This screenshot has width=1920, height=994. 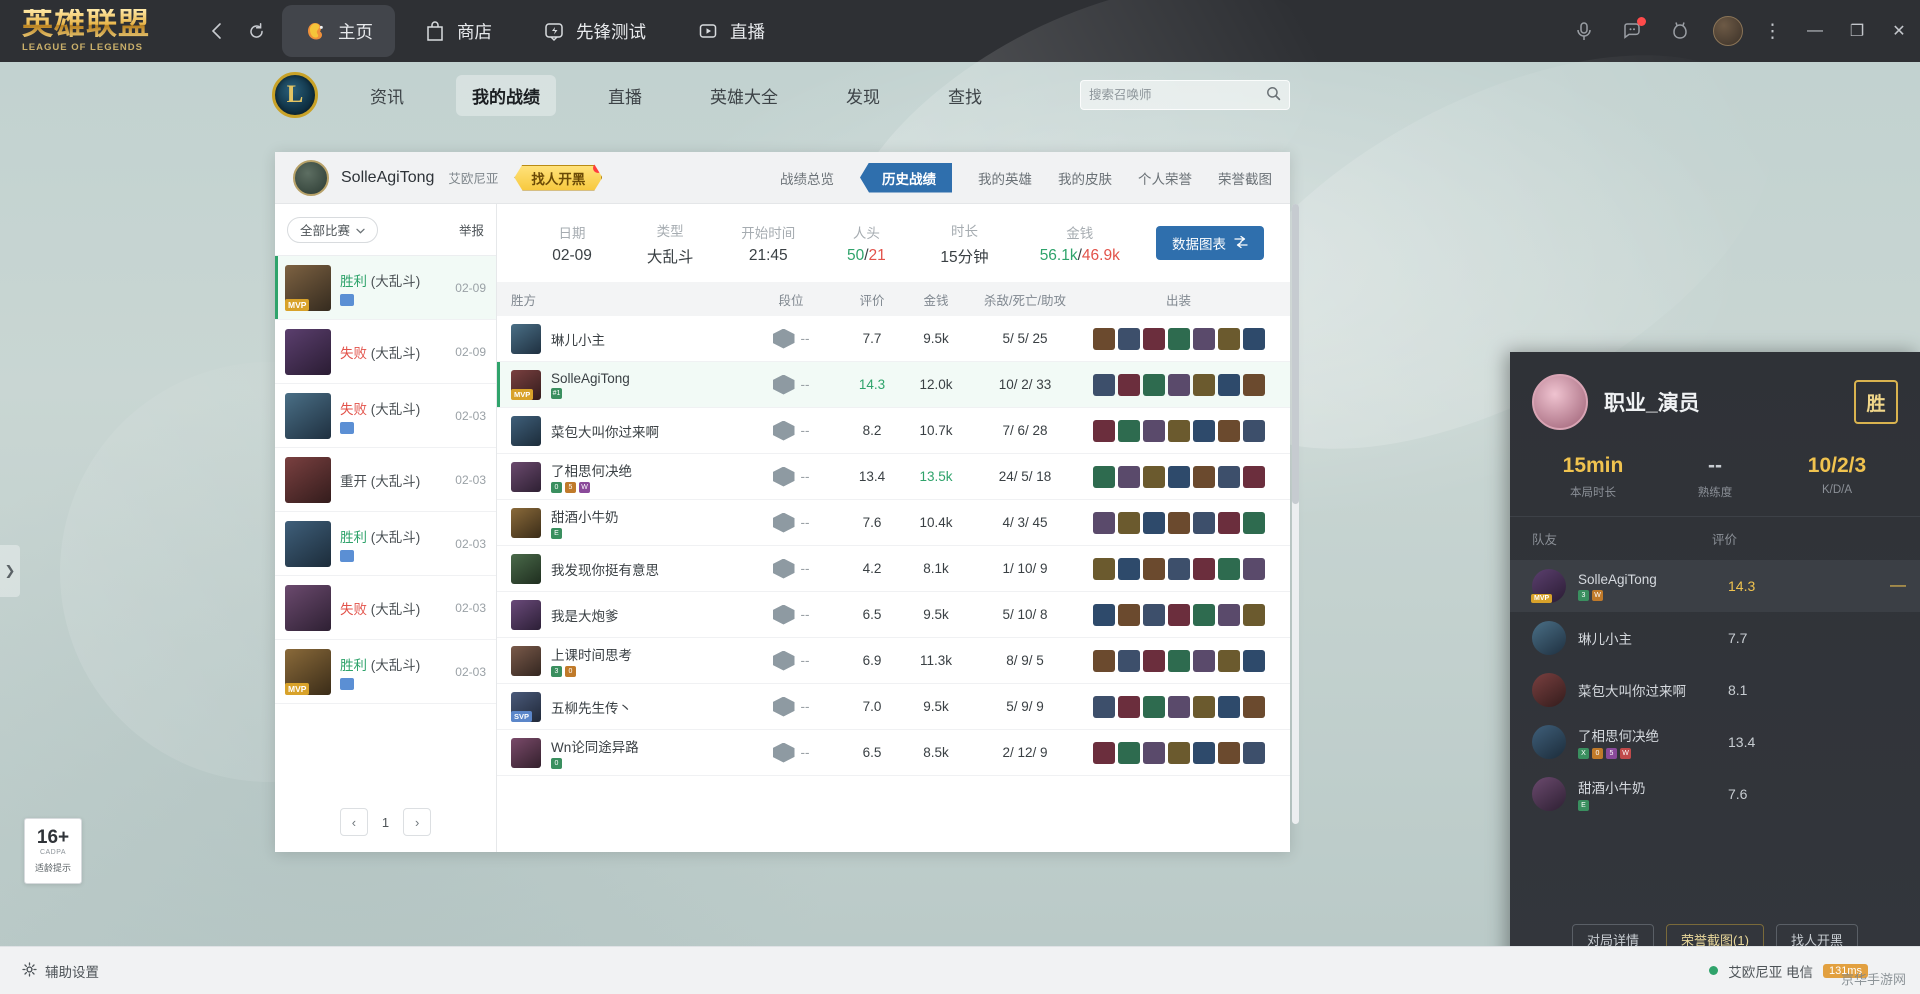 I want to click on tab-my-skins: 我的皮肤, so click(x=1085, y=178).